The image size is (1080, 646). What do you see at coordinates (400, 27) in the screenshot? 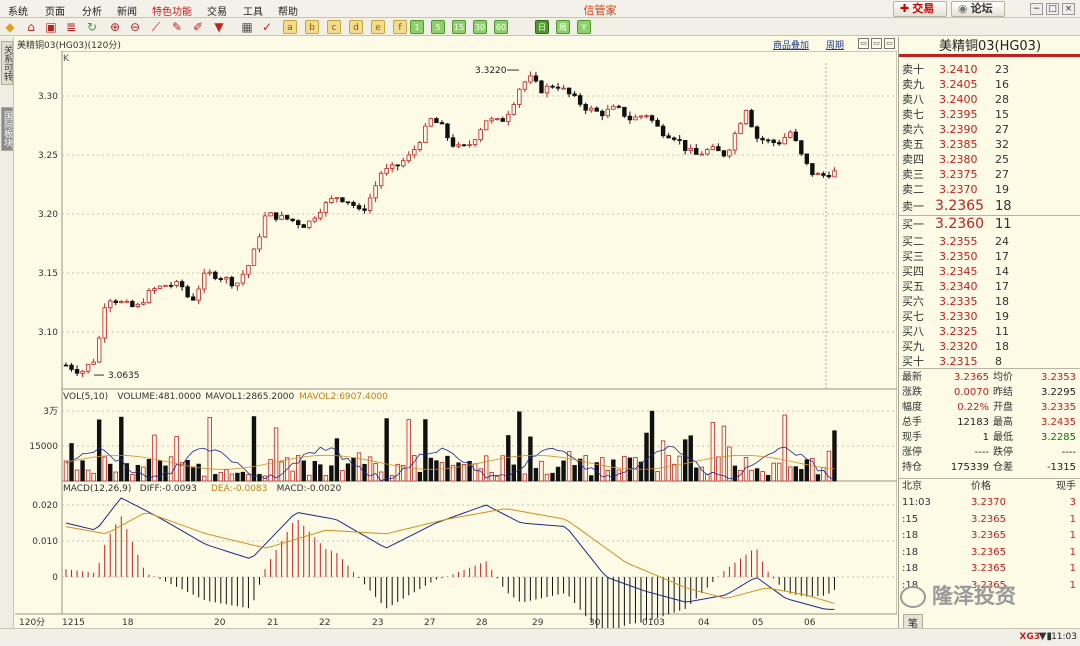
I see `toolbar-square-f: f` at bounding box center [400, 27].